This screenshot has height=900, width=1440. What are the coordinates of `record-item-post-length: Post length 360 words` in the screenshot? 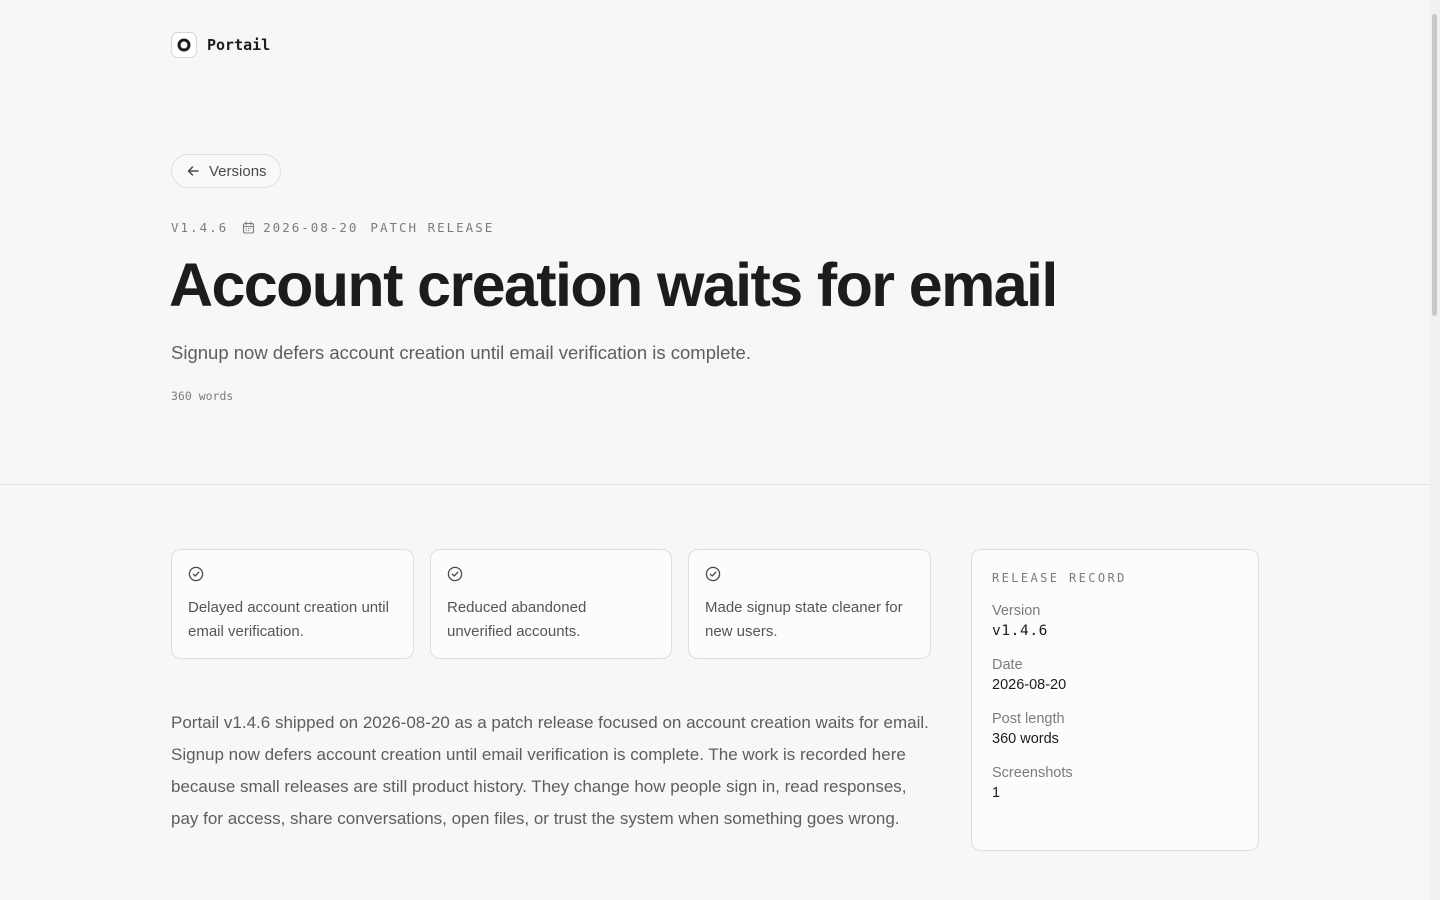 It's located at (1115, 729).